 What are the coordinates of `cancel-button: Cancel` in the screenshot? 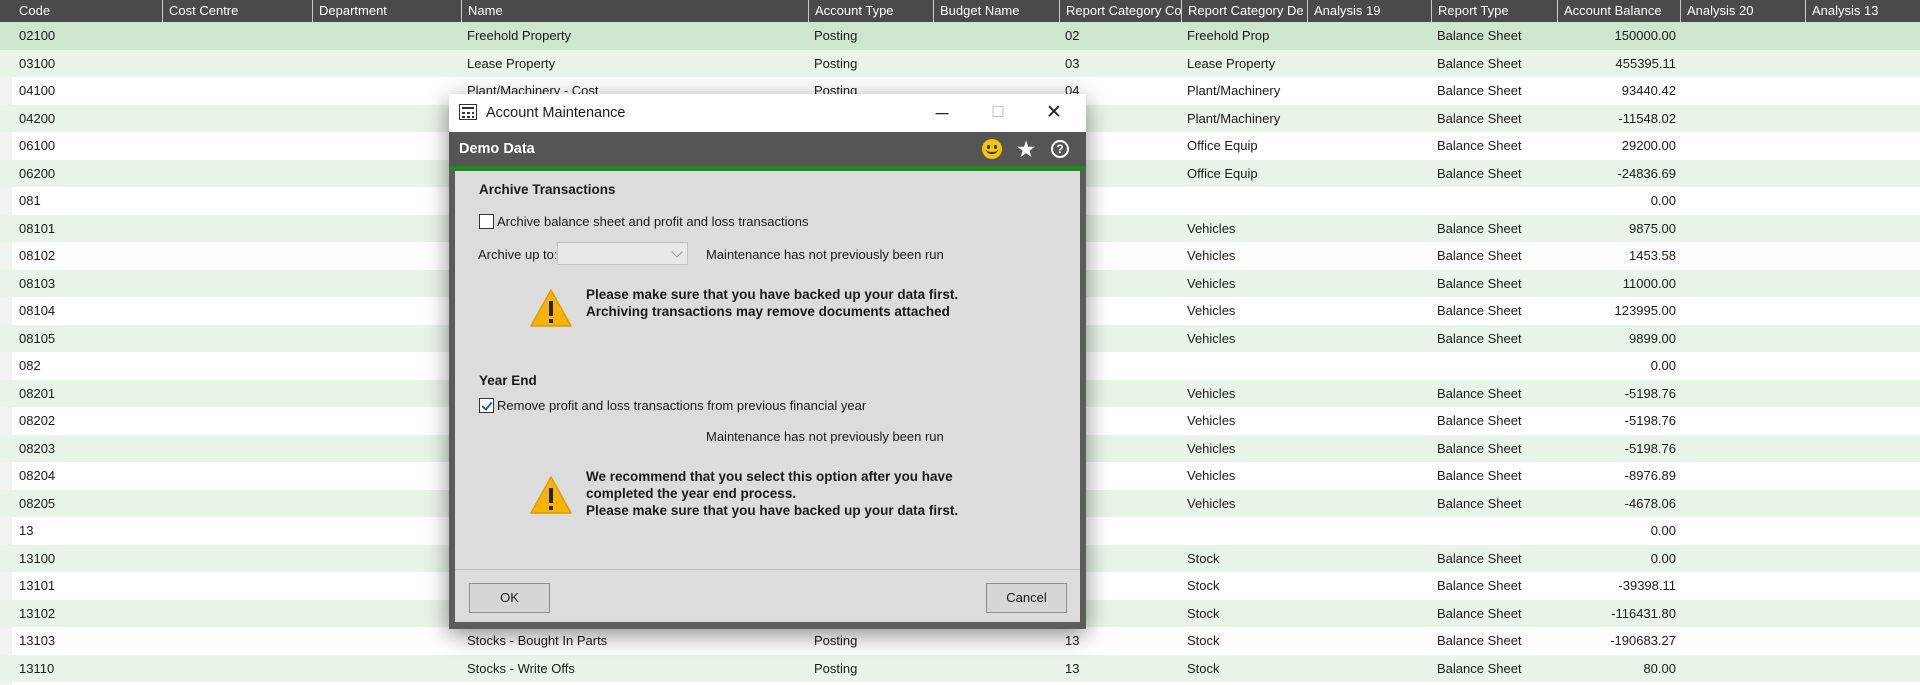 It's located at (1026, 598).